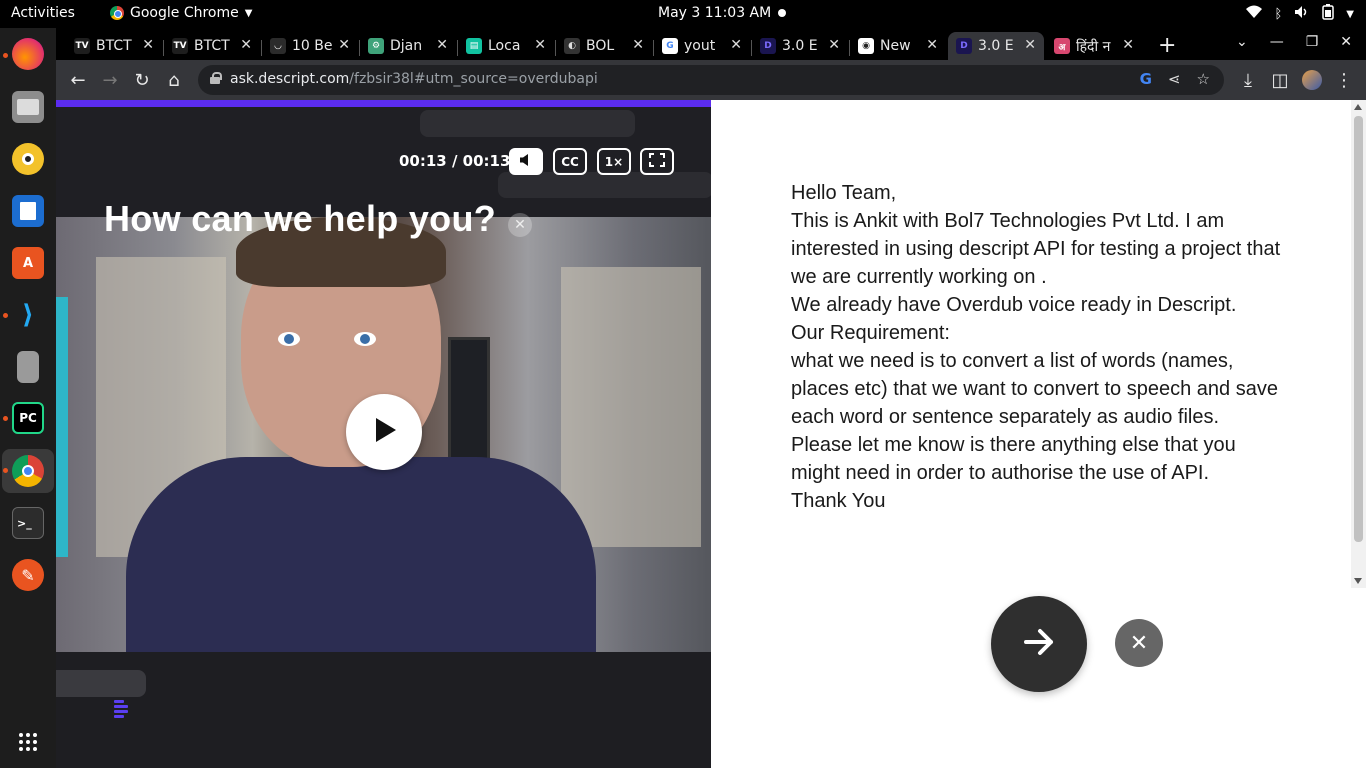  What do you see at coordinates (1358, 581) in the screenshot?
I see `scroll-down-icon` at bounding box center [1358, 581].